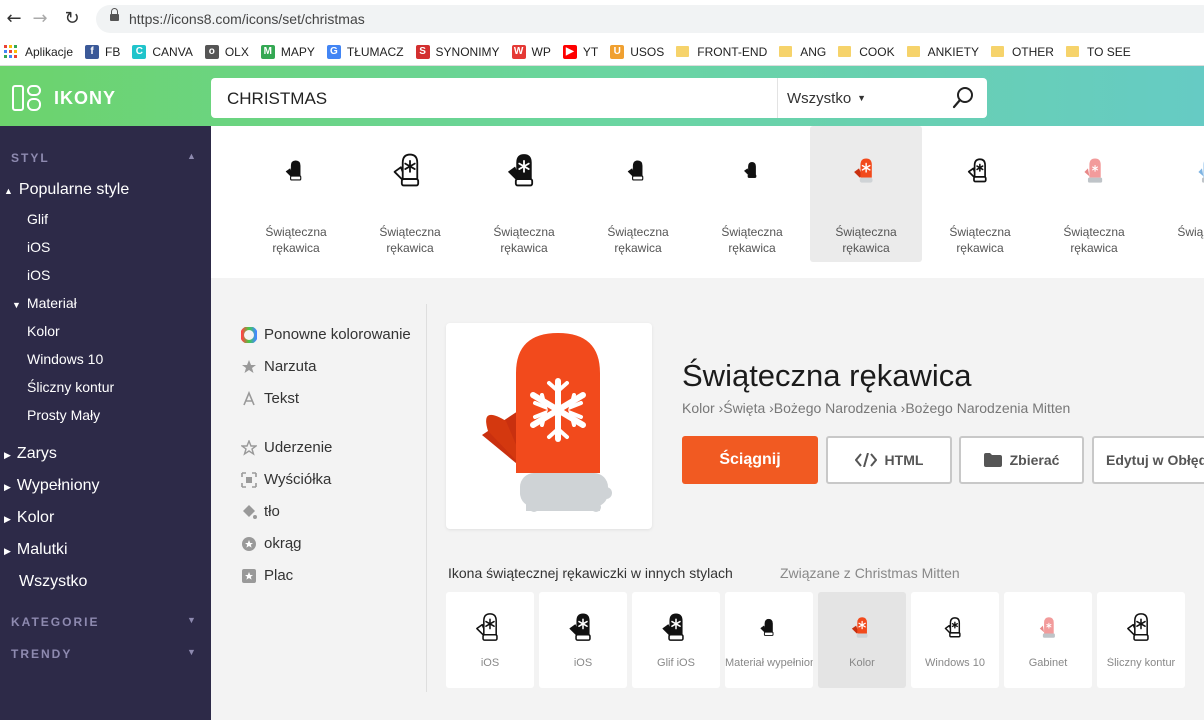  Describe the element at coordinates (36, 550) in the screenshot. I see `sidebar-item-malutki: ▶ Malutki` at that location.